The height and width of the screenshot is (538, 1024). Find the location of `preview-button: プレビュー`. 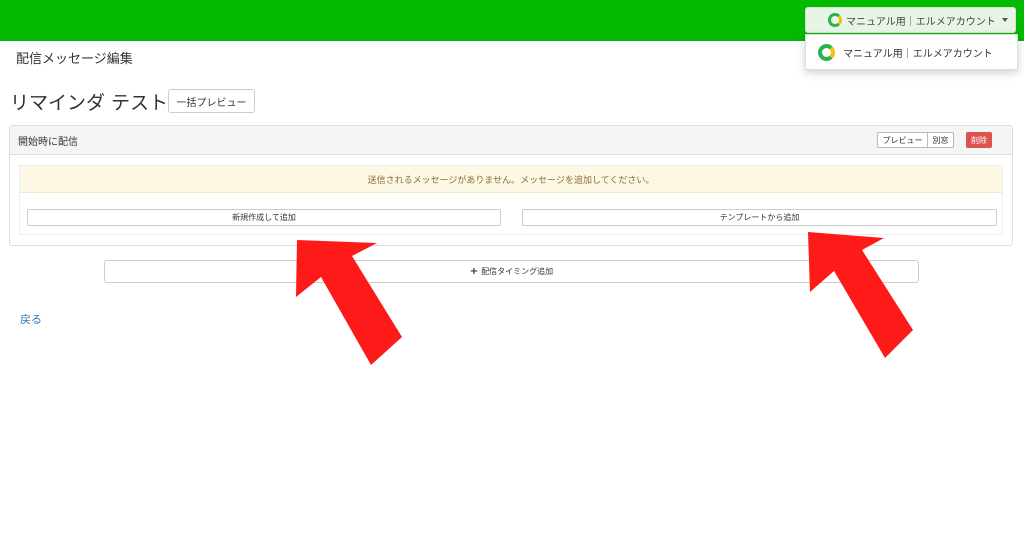

preview-button: プレビュー is located at coordinates (902, 140).